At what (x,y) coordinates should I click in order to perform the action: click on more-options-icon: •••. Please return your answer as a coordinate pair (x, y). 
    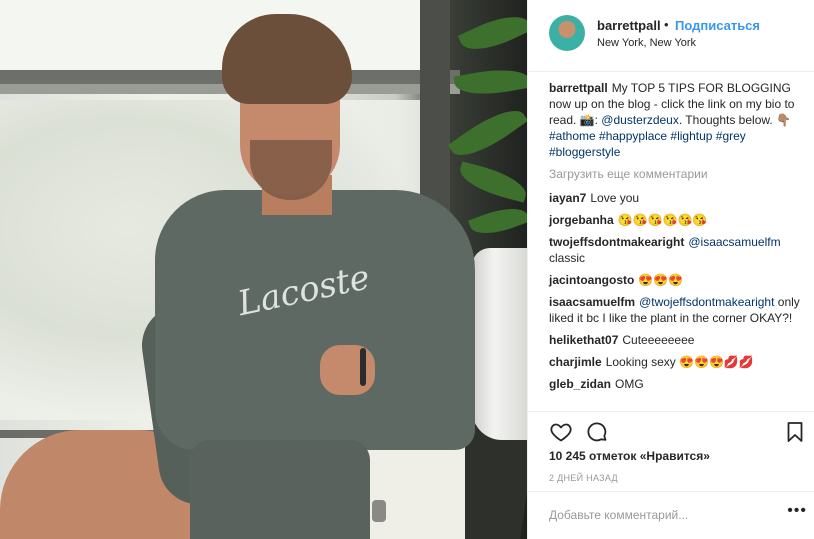
    Looking at the image, I should click on (797, 511).